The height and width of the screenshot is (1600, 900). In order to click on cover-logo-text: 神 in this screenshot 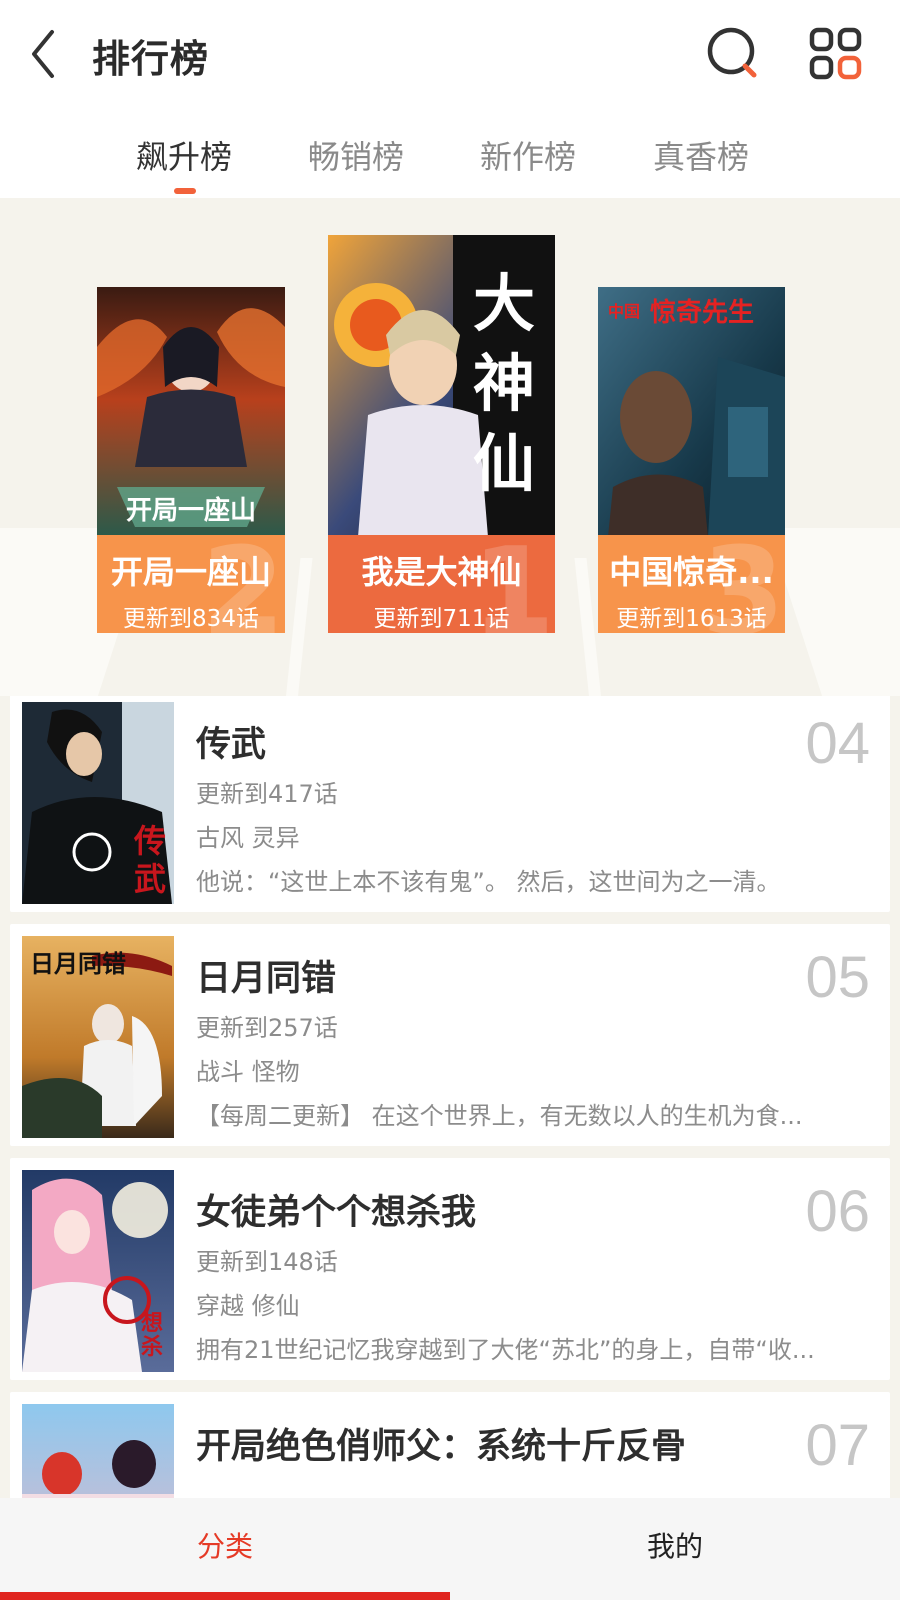, I will do `click(504, 383)`.